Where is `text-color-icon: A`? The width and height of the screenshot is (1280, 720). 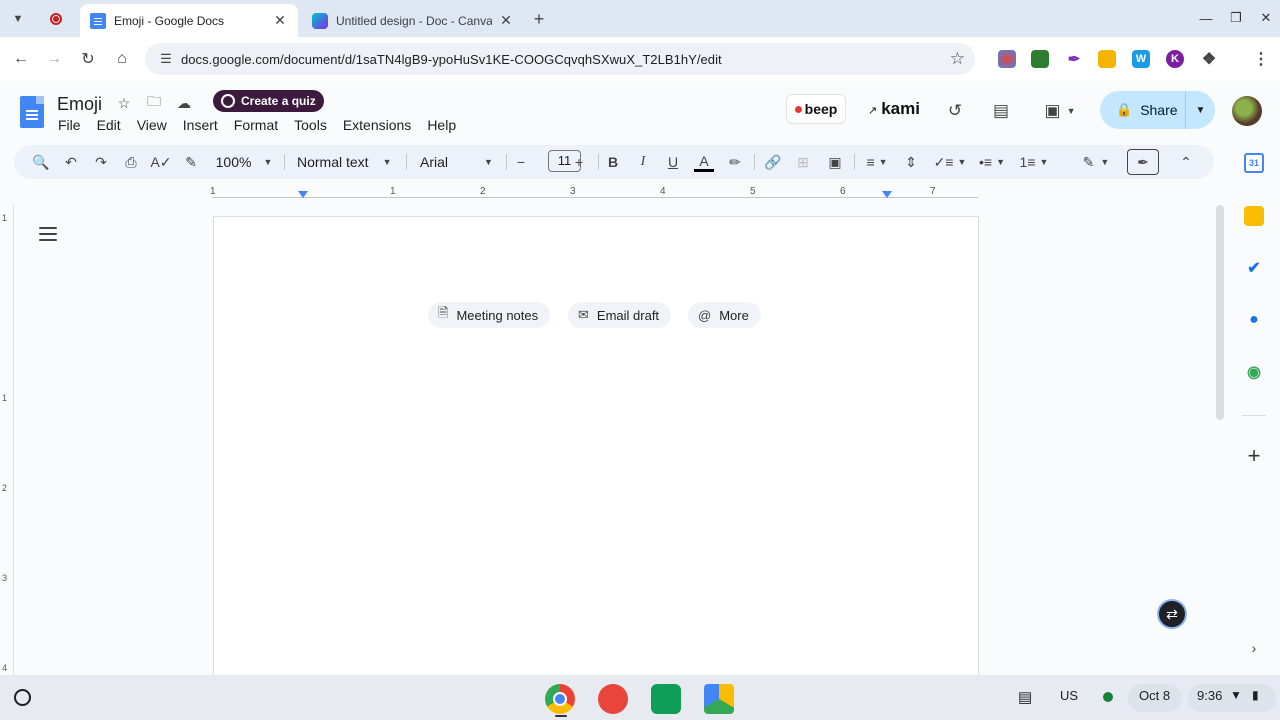
text-color-icon: A is located at coordinates (704, 162).